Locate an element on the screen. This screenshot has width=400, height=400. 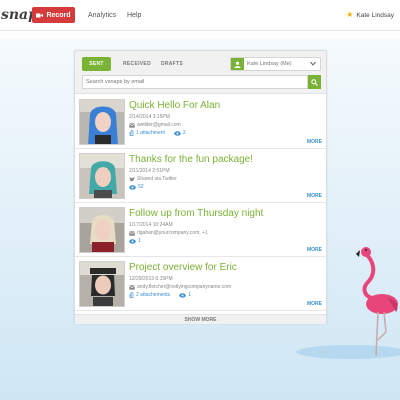
vsnap-stats: 2 attachements 1 is located at coordinates (160, 295).